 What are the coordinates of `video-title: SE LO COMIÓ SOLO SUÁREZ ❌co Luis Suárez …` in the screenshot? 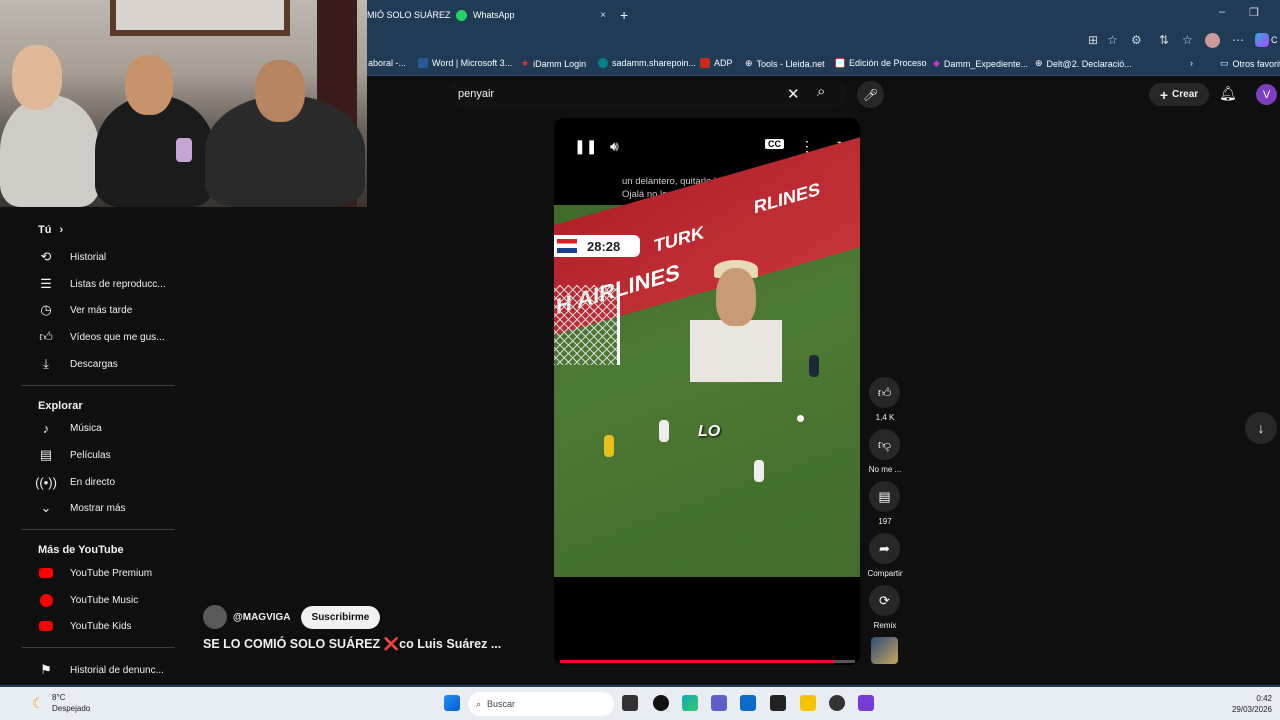 It's located at (352, 644).